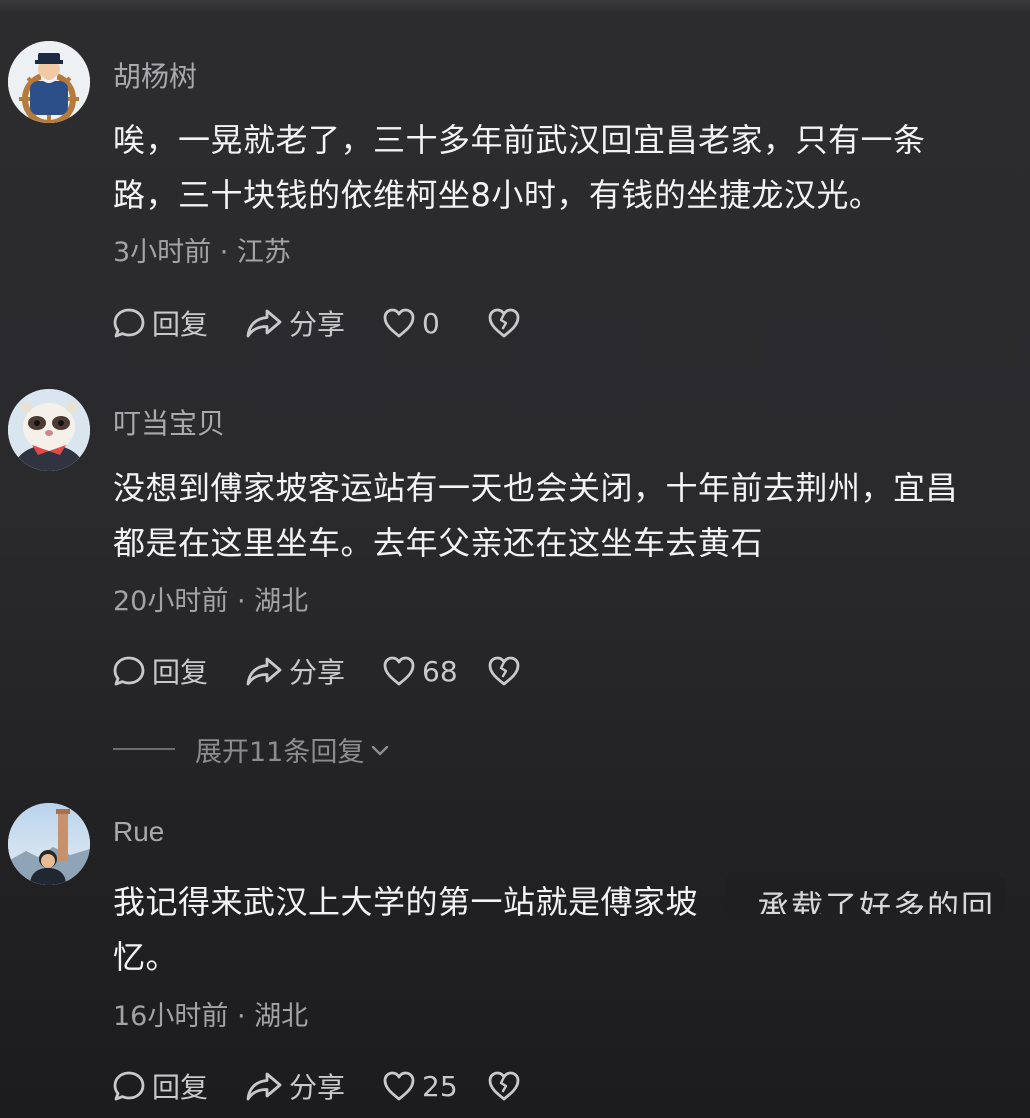 Image resolution: width=1030 pixels, height=1118 pixels. Describe the element at coordinates (280, 752) in the screenshot. I see `expand-label: 展开11条回复` at that location.